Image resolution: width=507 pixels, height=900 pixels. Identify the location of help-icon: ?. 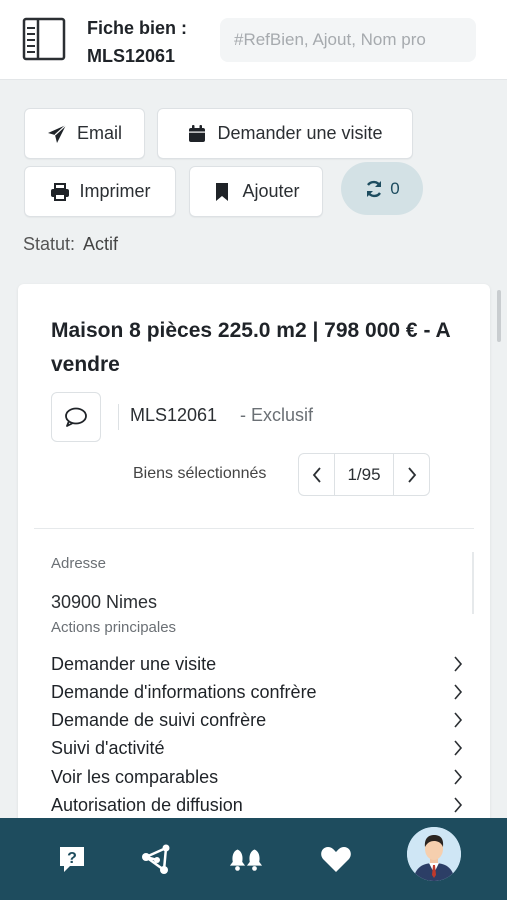
(72, 859).